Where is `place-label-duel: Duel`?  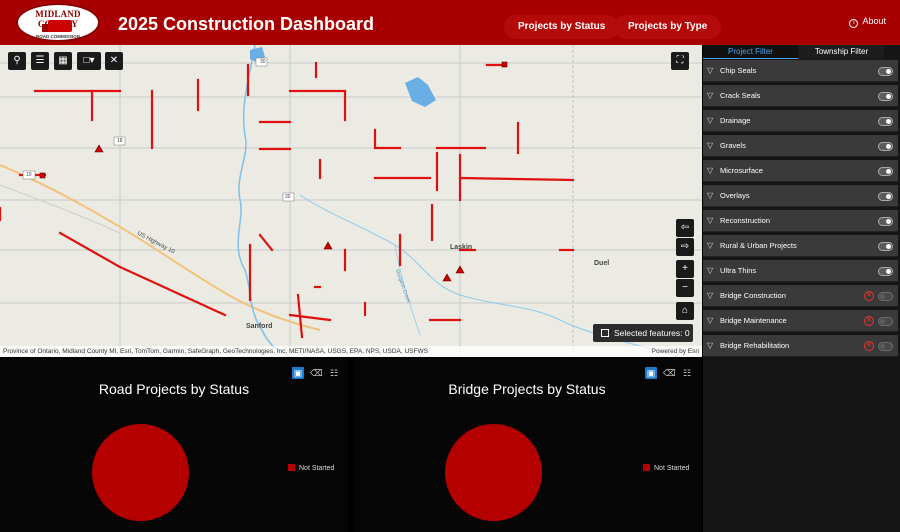 place-label-duel: Duel is located at coordinates (602, 263).